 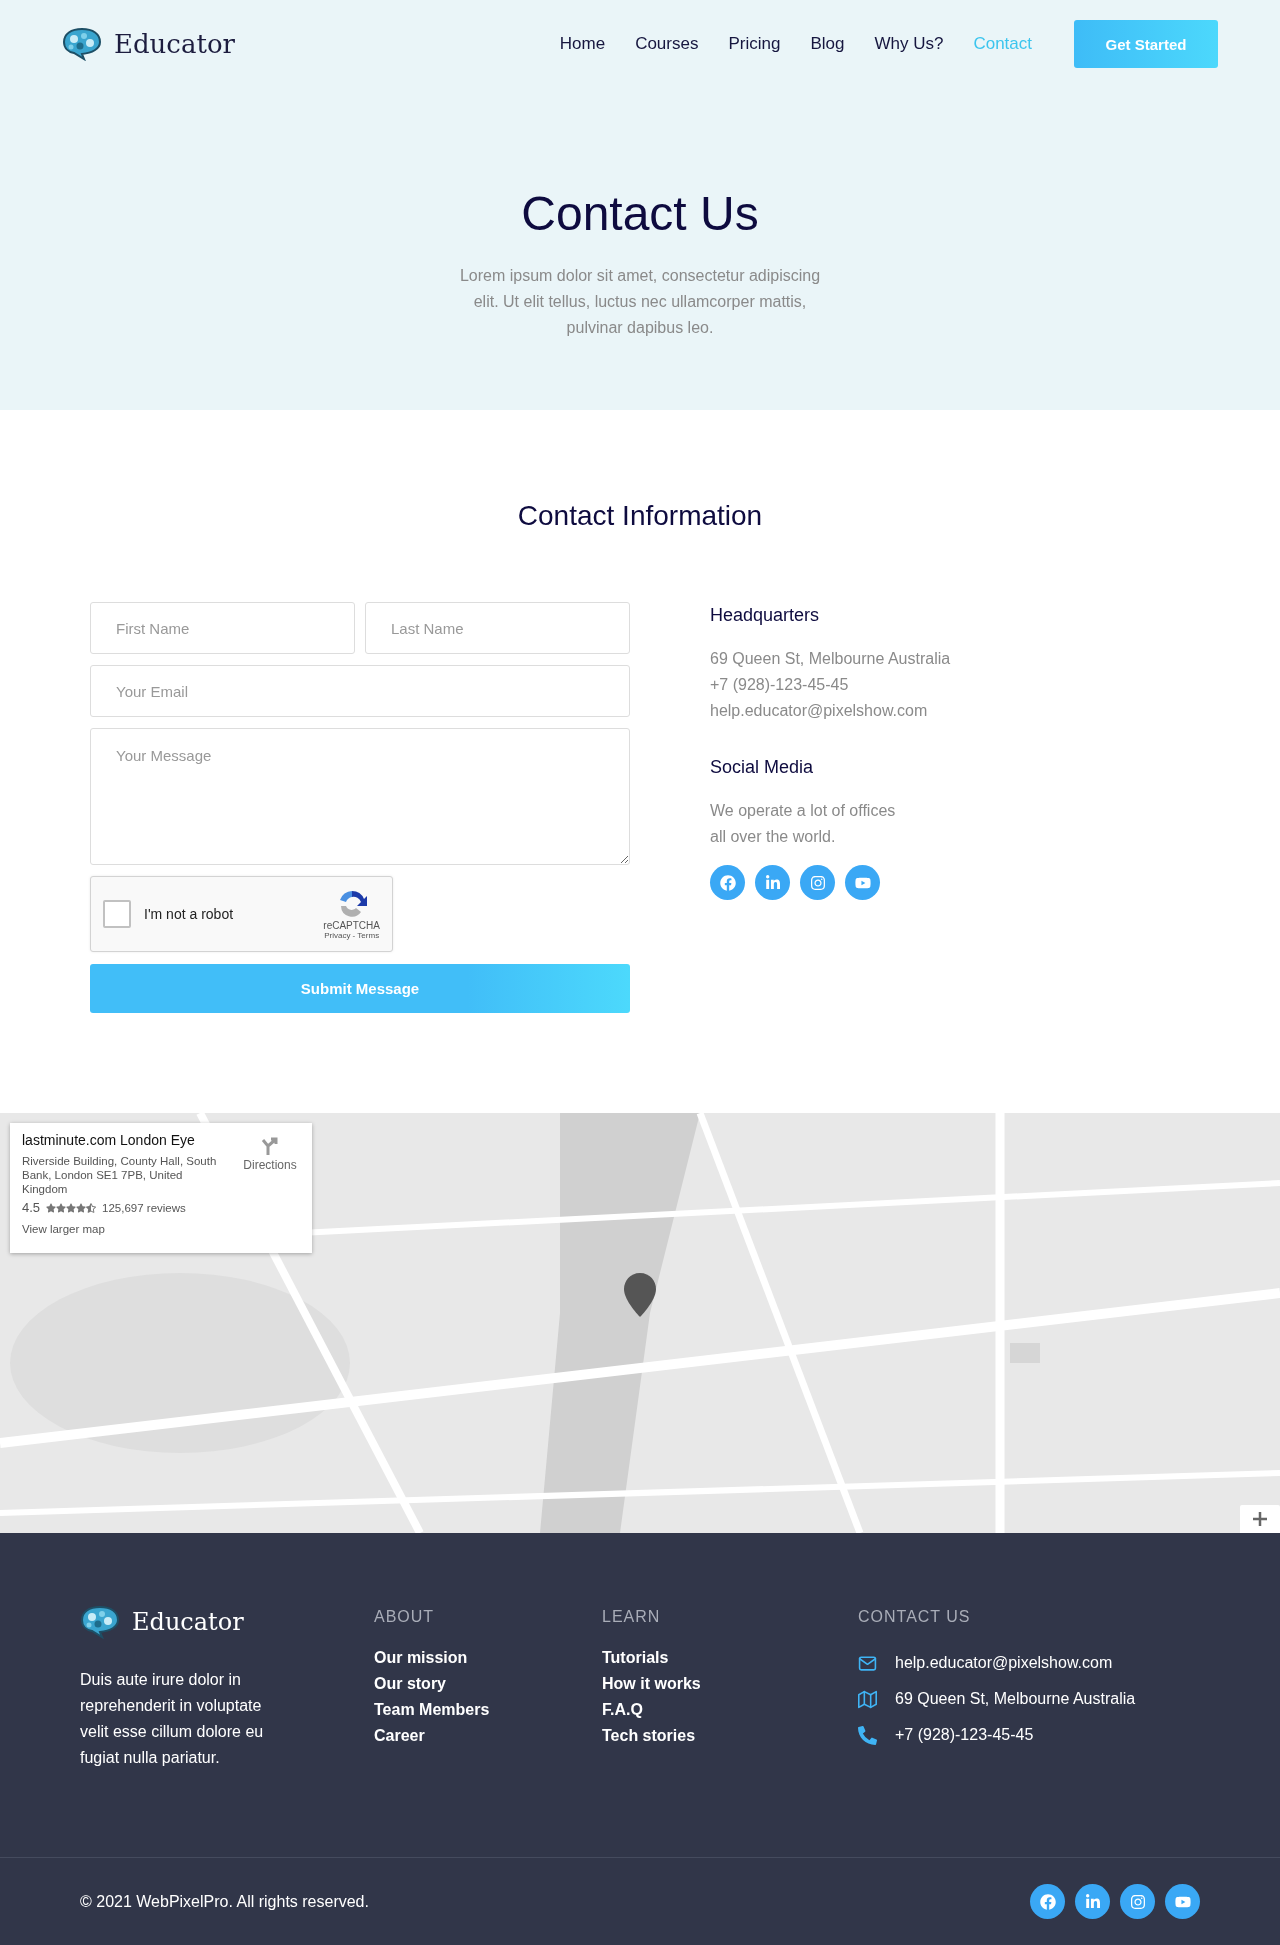 I want to click on info-title: Headquarters, so click(x=765, y=615).